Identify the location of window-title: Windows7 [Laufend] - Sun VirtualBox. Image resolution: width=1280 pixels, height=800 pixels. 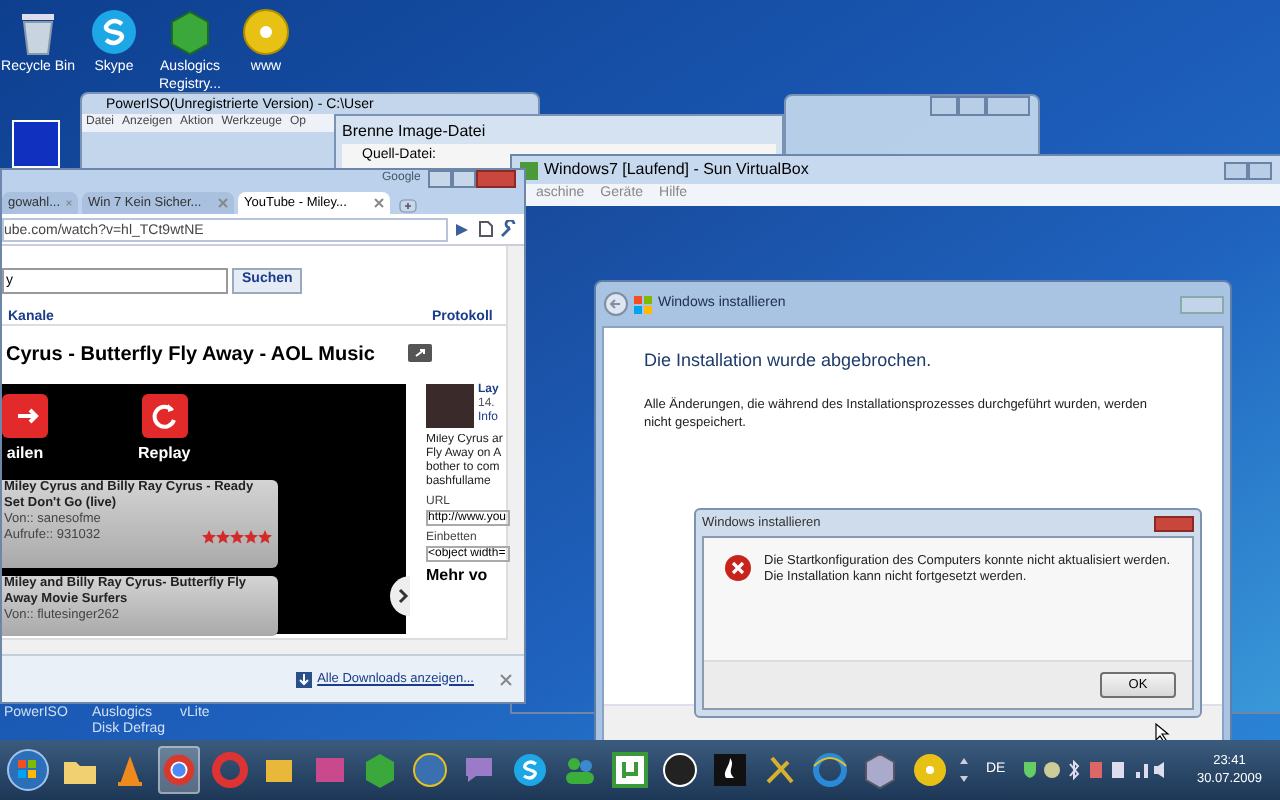
(676, 170).